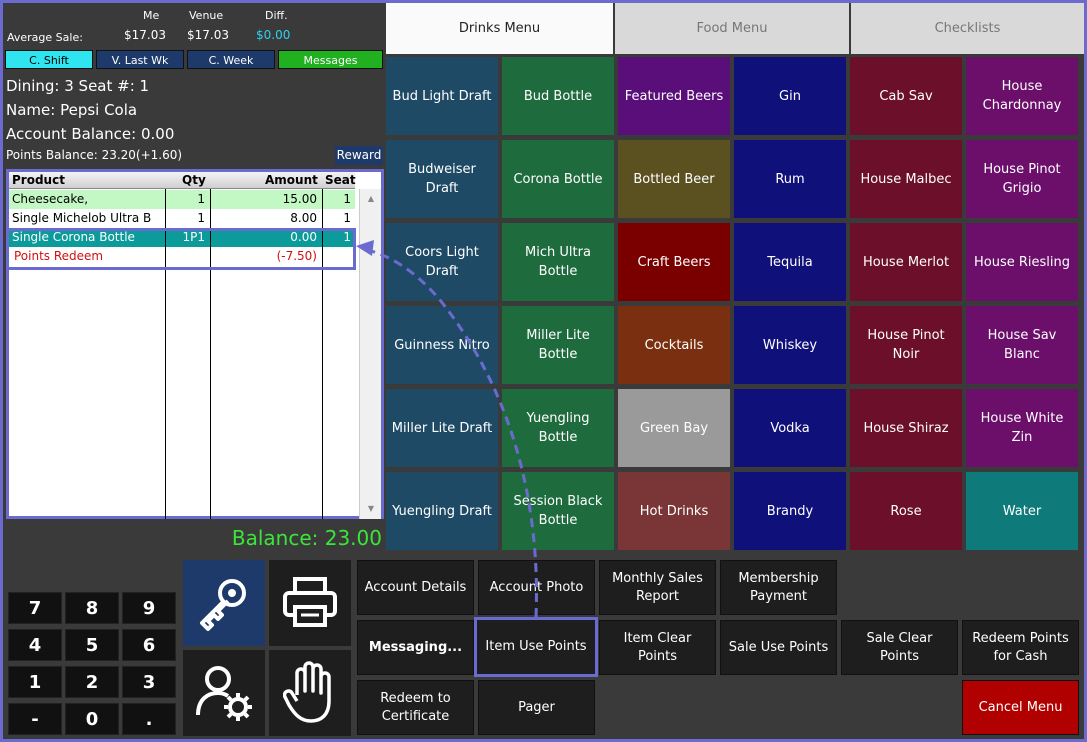 Image resolution: width=1087 pixels, height=742 pixels. Describe the element at coordinates (182, 256) in the screenshot. I see `table-row: Points Redeem (-7.50)` at that location.